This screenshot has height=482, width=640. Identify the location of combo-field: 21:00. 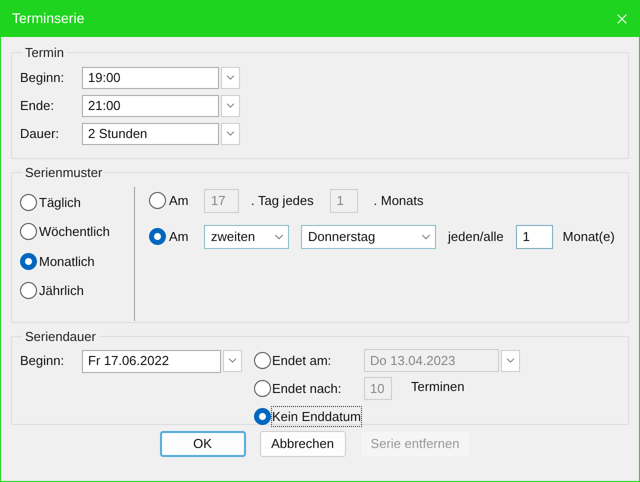
(150, 105).